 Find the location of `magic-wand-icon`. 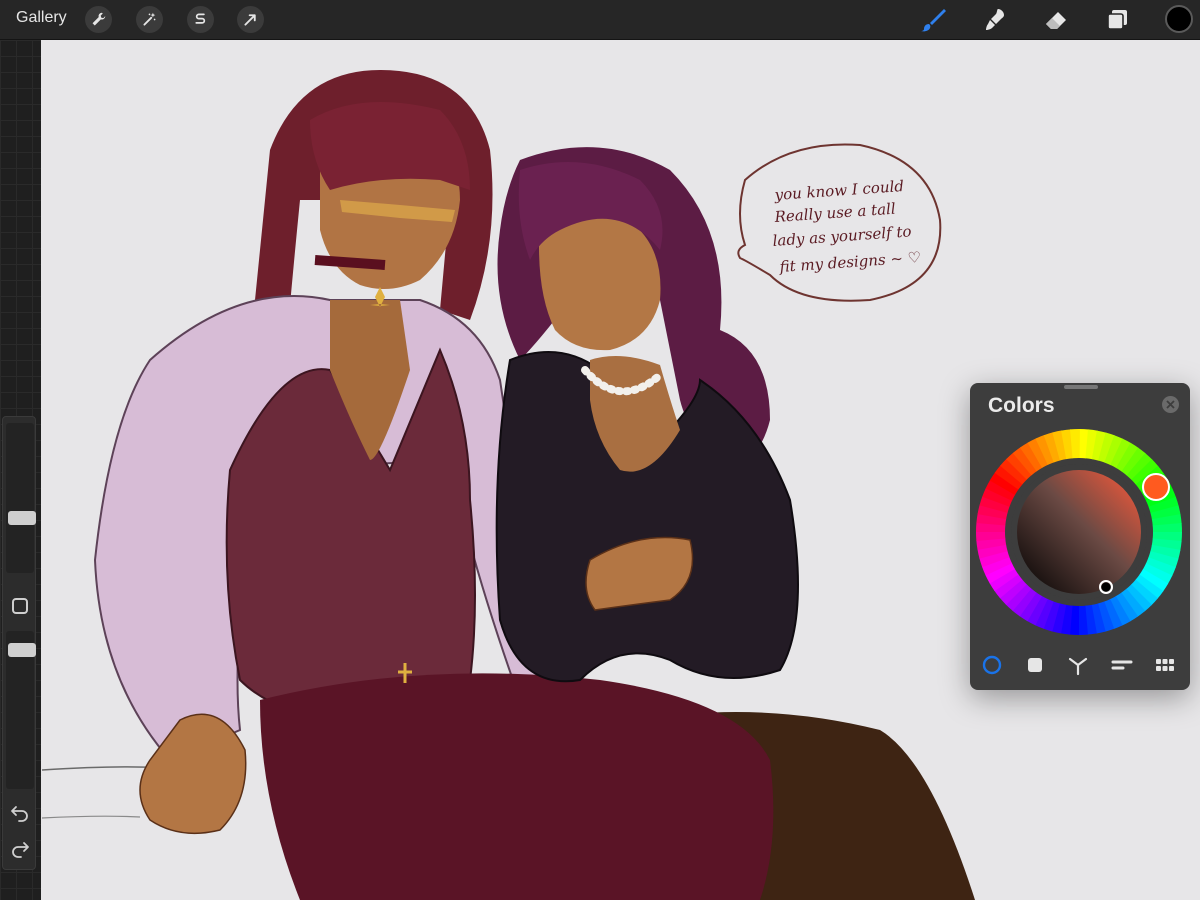

magic-wand-icon is located at coordinates (149, 19).